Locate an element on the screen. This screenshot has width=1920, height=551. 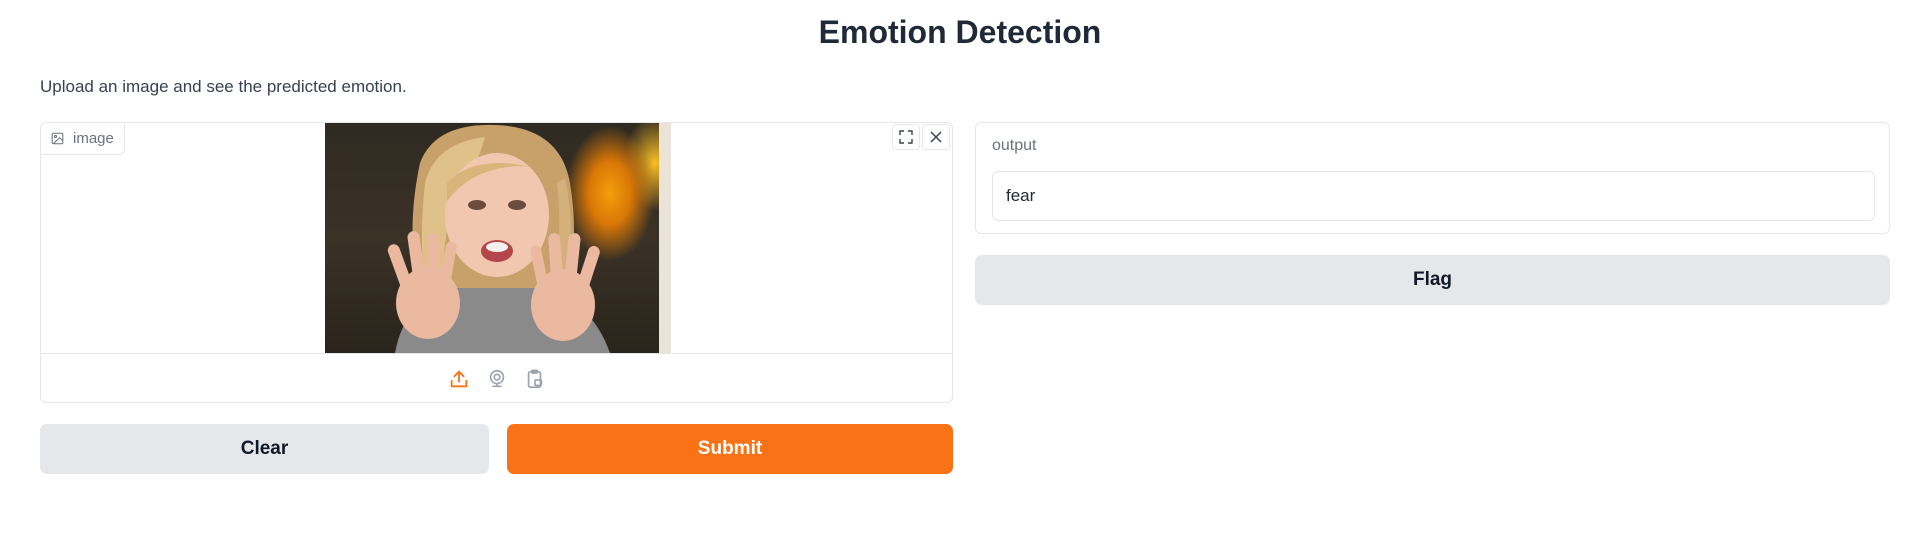
output-textbox: fear is located at coordinates (1433, 196).